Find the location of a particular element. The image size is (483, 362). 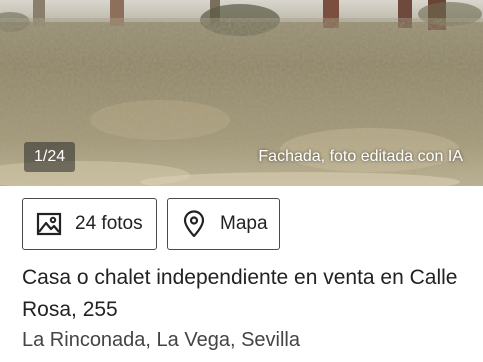

photo-caption: Fachada, foto editada con IA is located at coordinates (360, 156).